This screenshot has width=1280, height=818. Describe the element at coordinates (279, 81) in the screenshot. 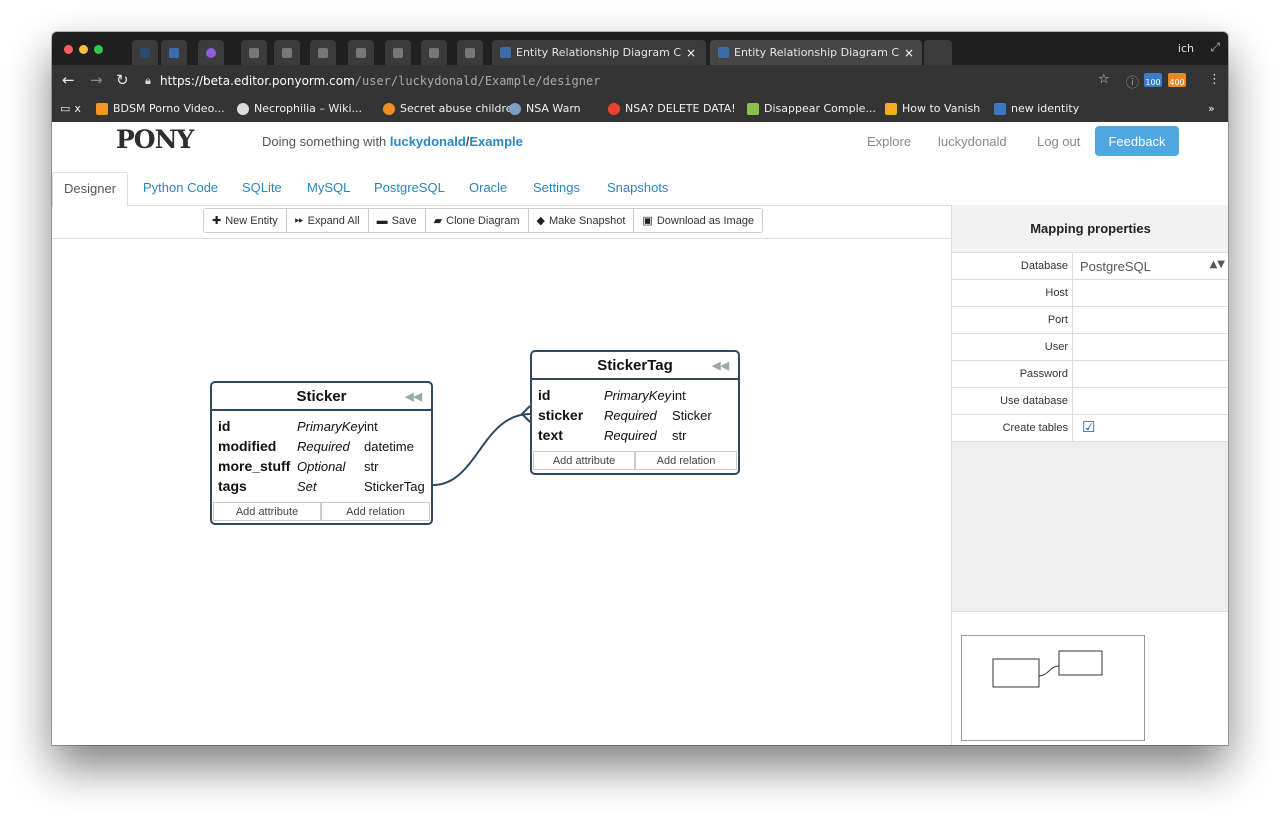

I see `url-host: beta.editor.ponyorm.com` at that location.